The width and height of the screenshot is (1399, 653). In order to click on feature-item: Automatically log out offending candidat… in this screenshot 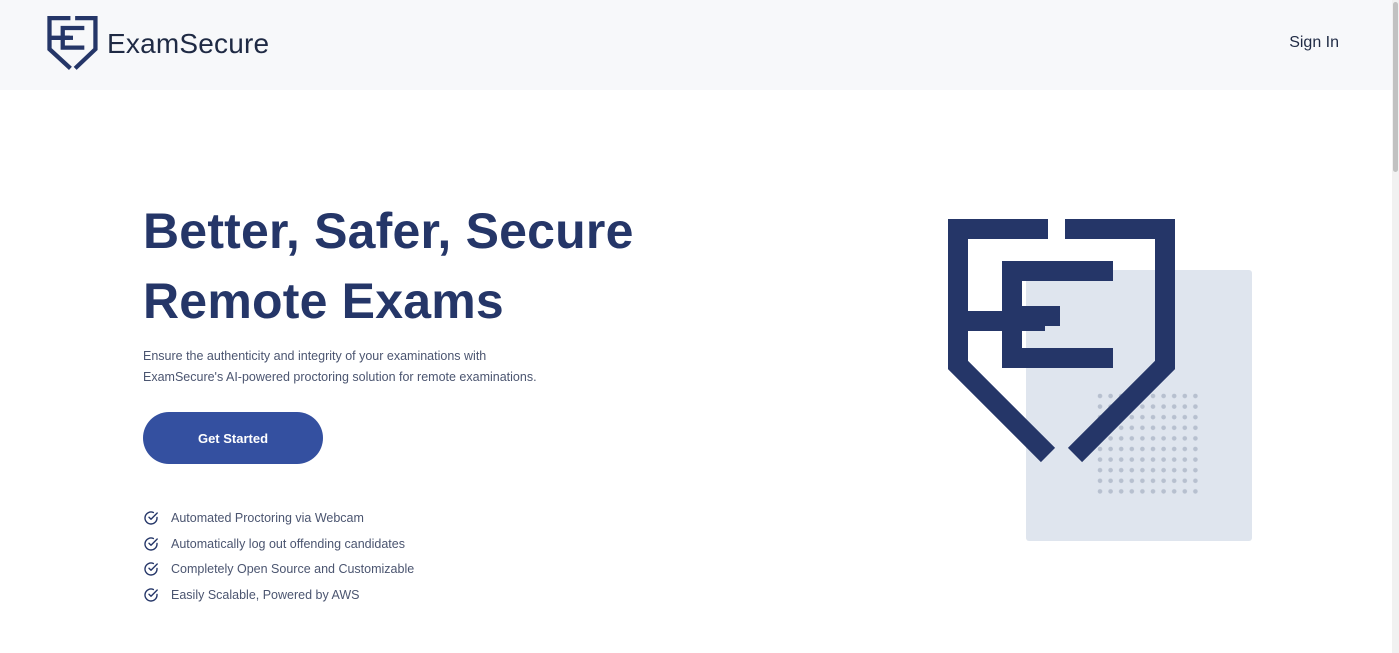, I will do `click(278, 544)`.